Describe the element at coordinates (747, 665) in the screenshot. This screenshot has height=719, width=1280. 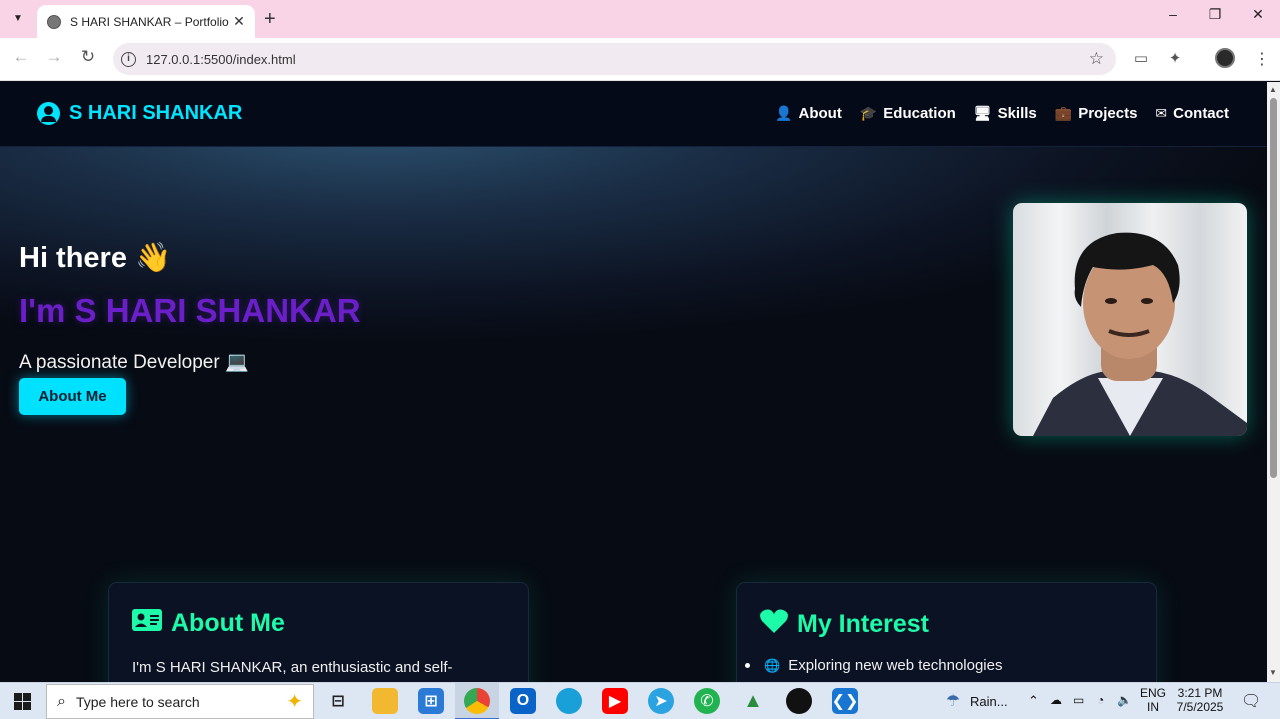
I see `bullet` at that location.